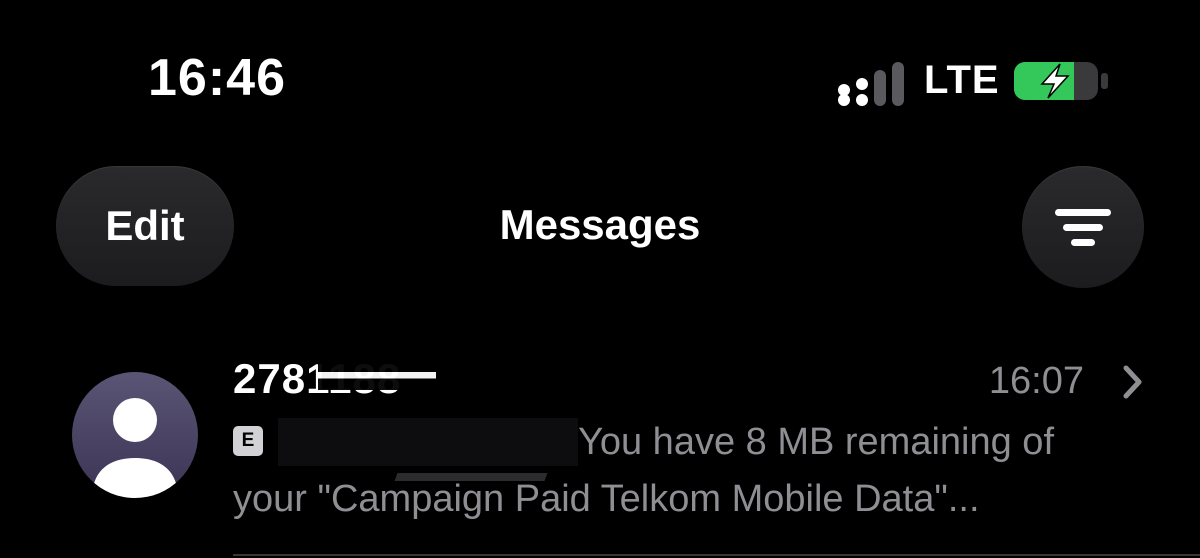 This screenshot has height=558, width=1200. What do you see at coordinates (428, 442) in the screenshot?
I see `redacted-area` at bounding box center [428, 442].